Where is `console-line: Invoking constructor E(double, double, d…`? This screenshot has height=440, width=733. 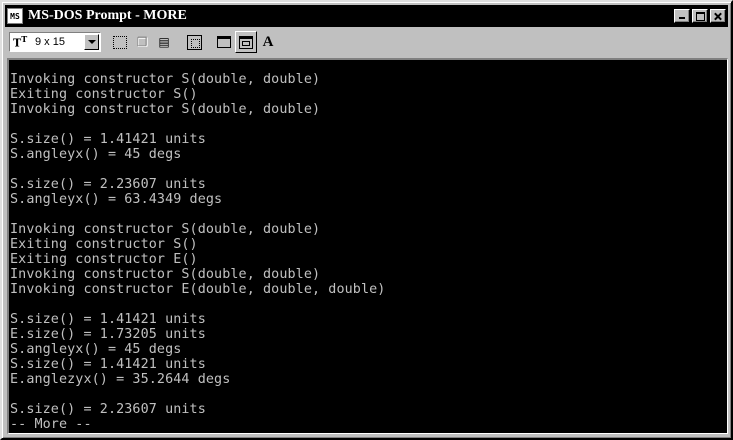
console-line: Invoking constructor E(double, double, d… is located at coordinates (198, 289).